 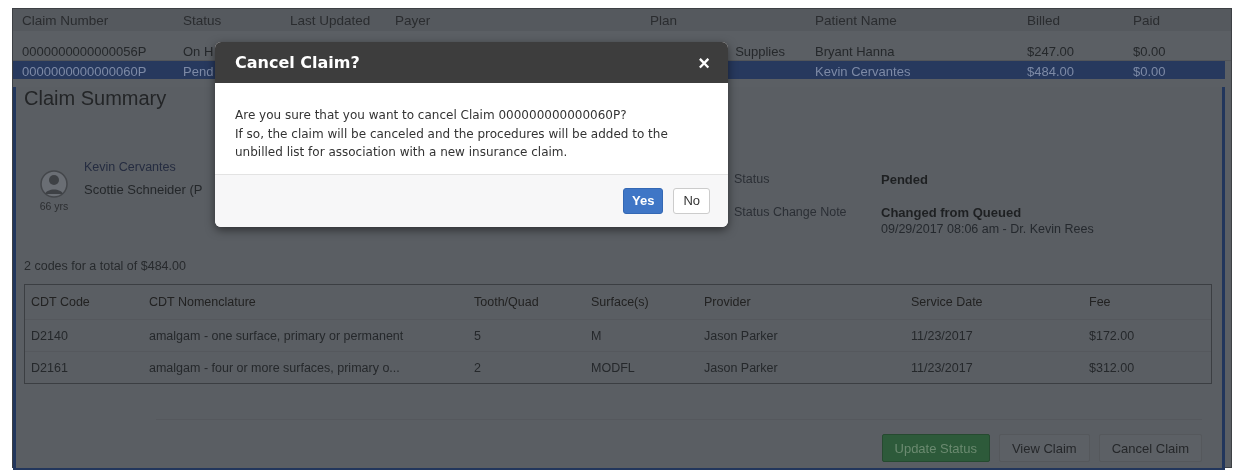 What do you see at coordinates (84, 71) in the screenshot?
I see `table-cell: 0000000000000060P` at bounding box center [84, 71].